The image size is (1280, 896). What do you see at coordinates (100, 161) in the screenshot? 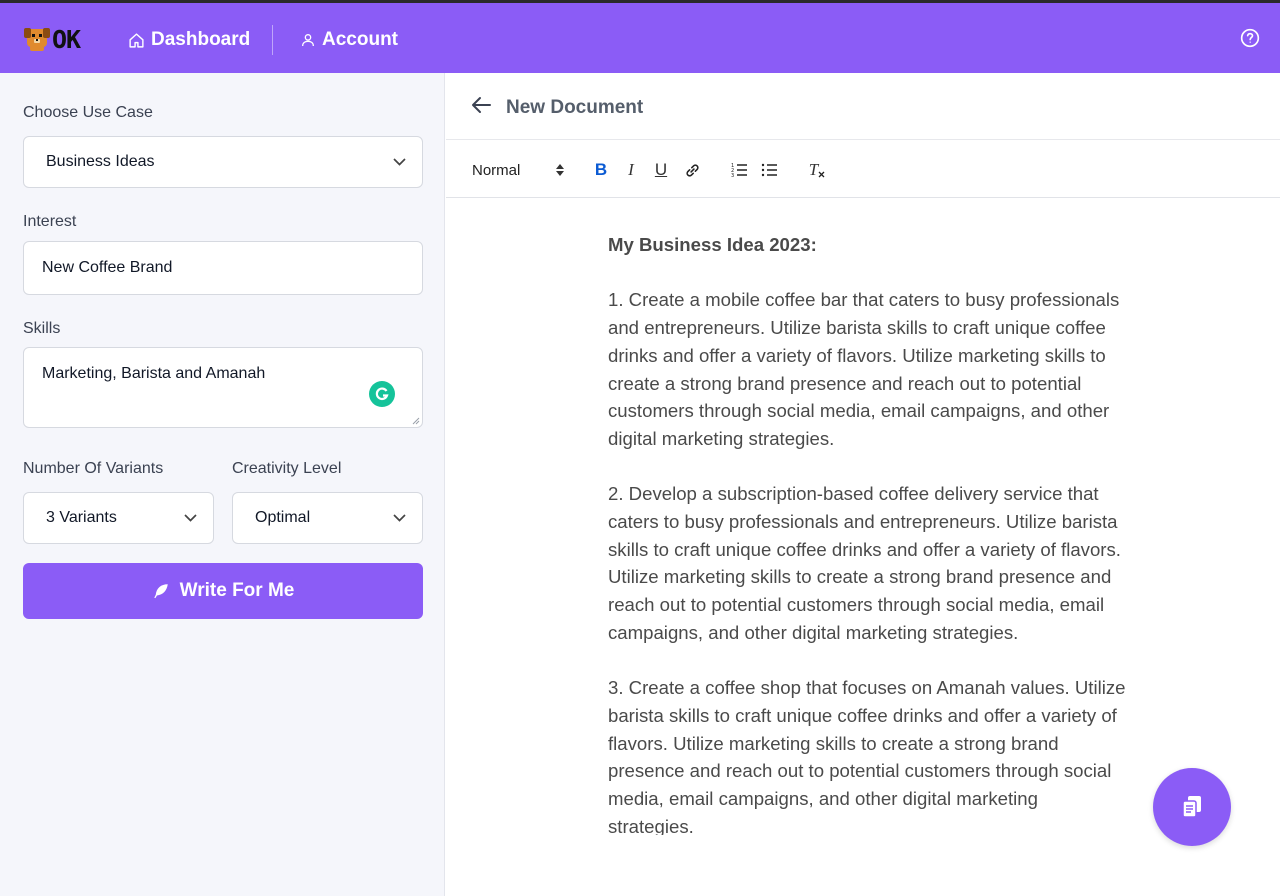
I see `use-case-value: Business Ideas` at bounding box center [100, 161].